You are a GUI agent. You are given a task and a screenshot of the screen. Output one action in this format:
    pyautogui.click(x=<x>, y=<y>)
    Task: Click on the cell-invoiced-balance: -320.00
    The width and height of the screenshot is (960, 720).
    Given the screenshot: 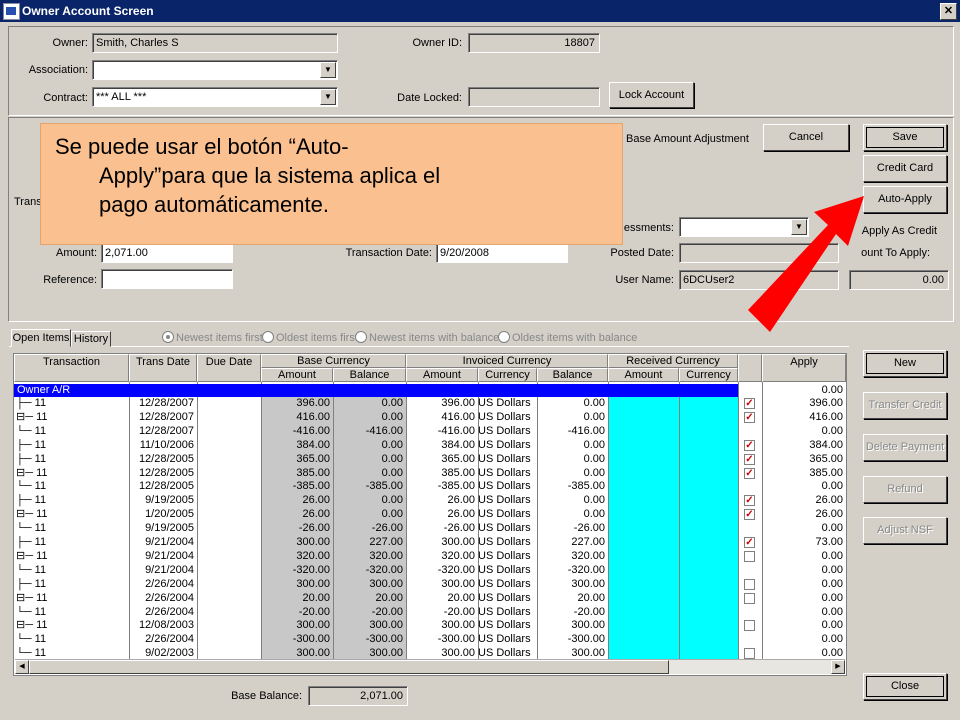 What is the action you would take?
    pyautogui.click(x=586, y=569)
    